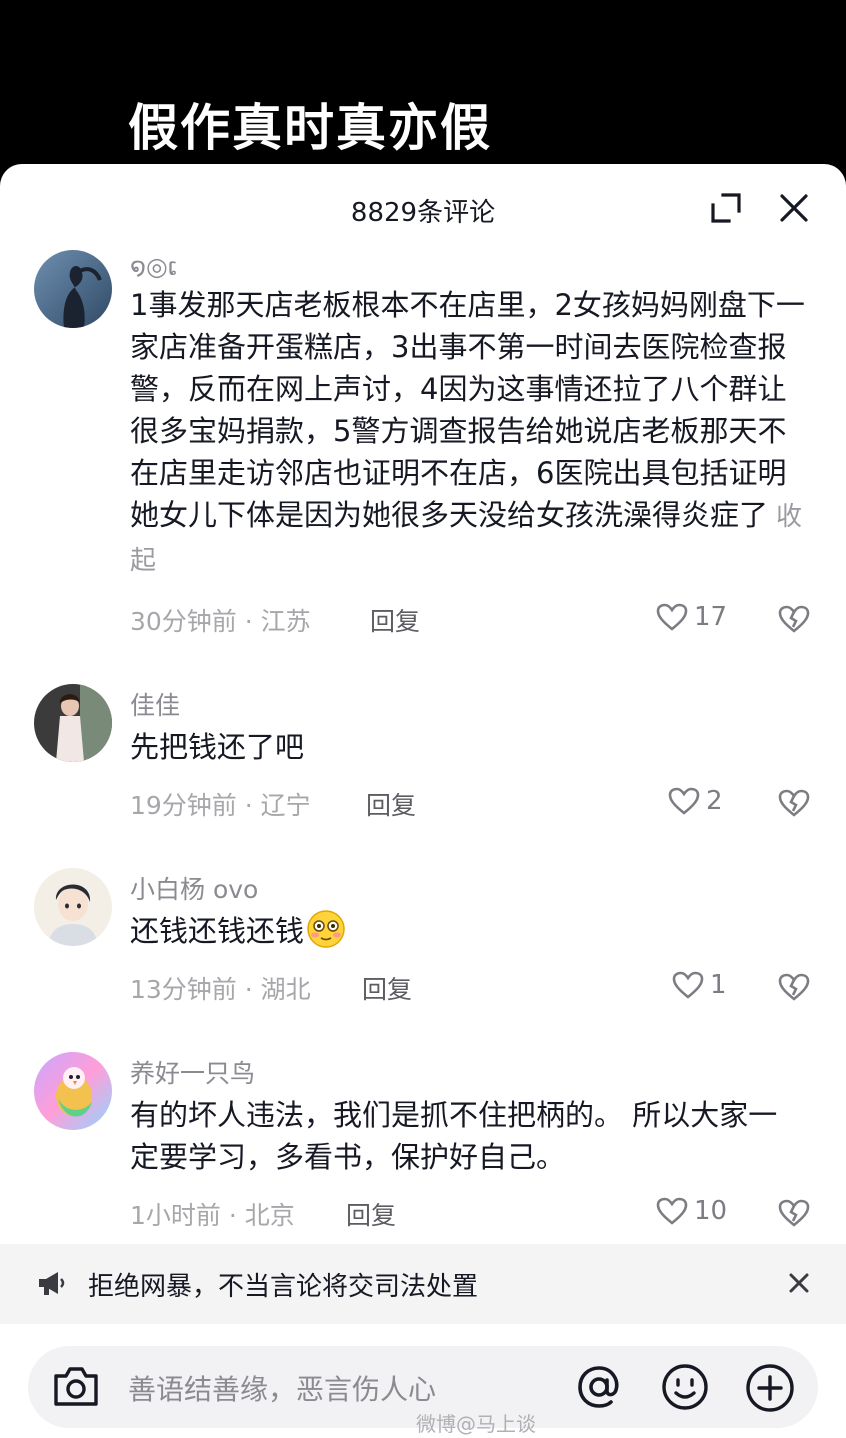 The image size is (846, 1438). I want to click on like-button: 2, so click(695, 801).